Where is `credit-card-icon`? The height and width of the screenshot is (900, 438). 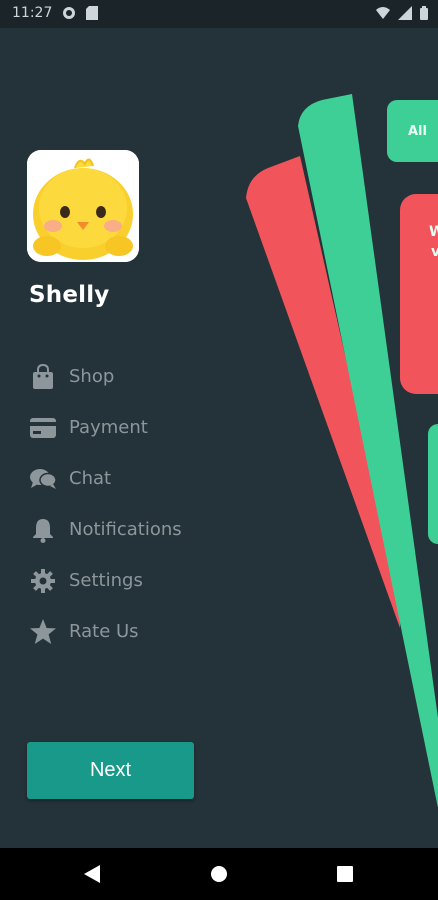 credit-card-icon is located at coordinates (43, 428).